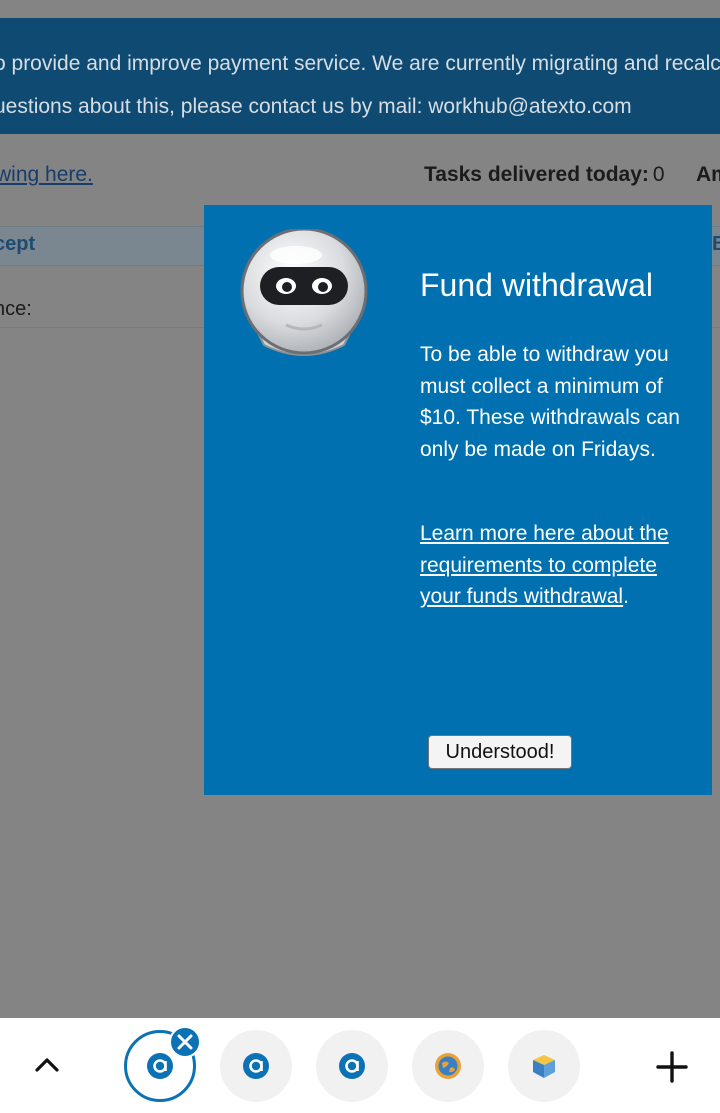 This screenshot has height=1113, width=720. I want to click on tab-box, so click(544, 1066).